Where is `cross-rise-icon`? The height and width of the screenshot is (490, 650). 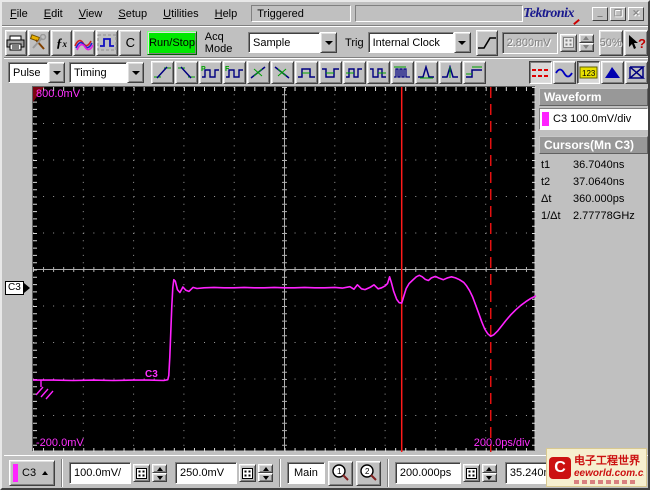
cross-rise-icon is located at coordinates (258, 72).